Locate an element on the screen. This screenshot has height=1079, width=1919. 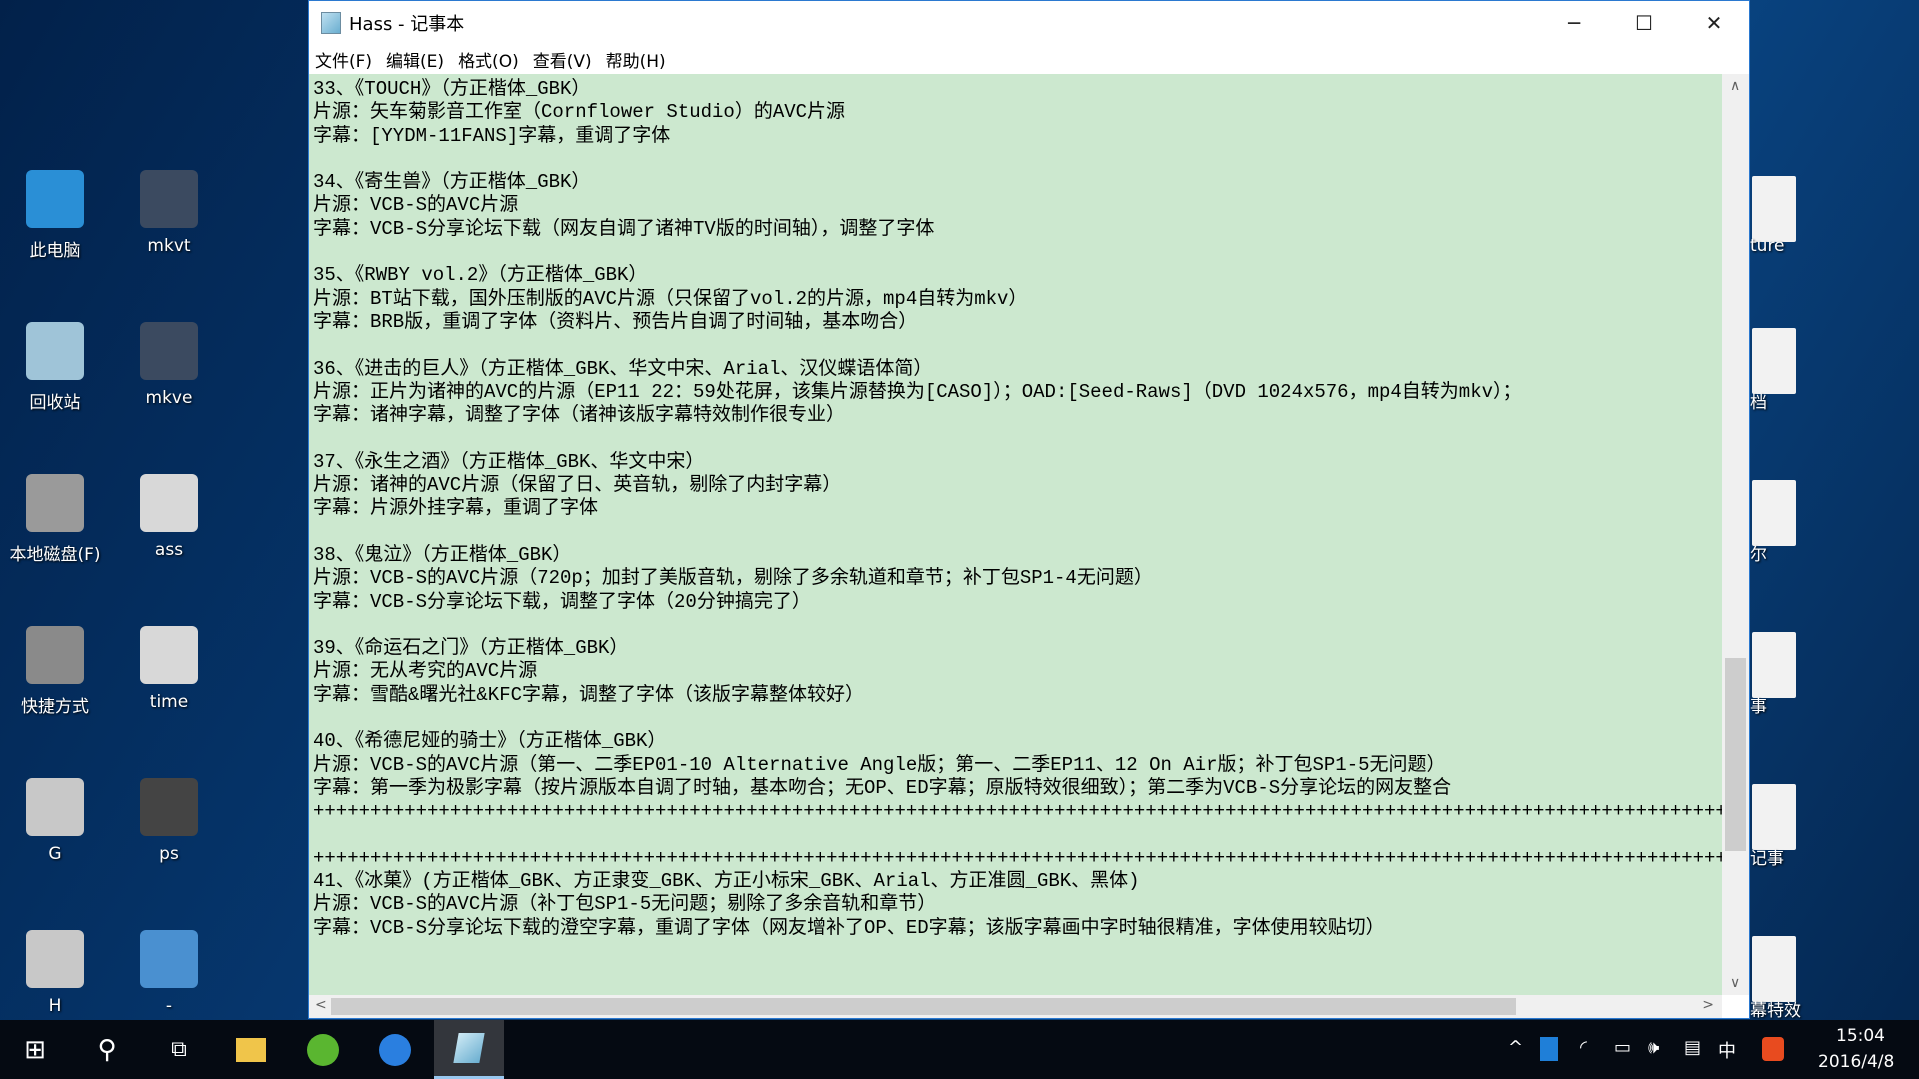
volume-icon: 🕪 is located at coordinates (1653, 1047).